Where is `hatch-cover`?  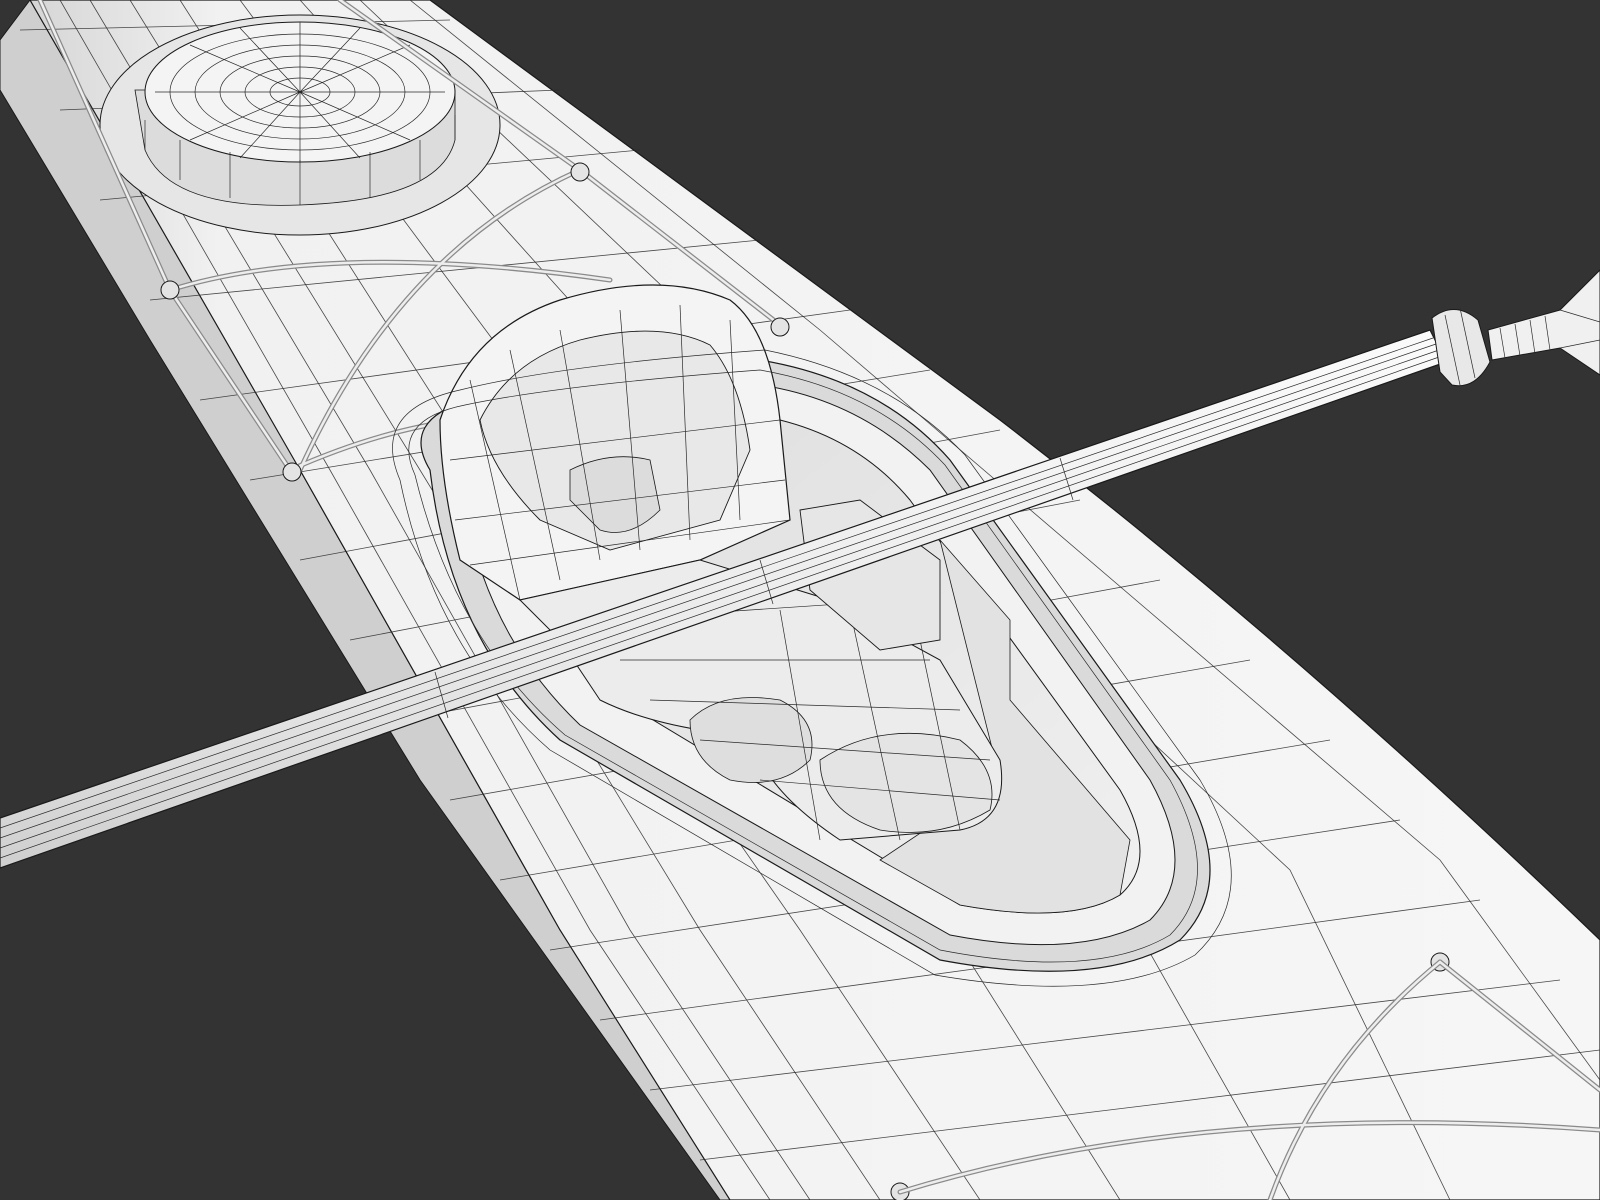 hatch-cover is located at coordinates (300, 125).